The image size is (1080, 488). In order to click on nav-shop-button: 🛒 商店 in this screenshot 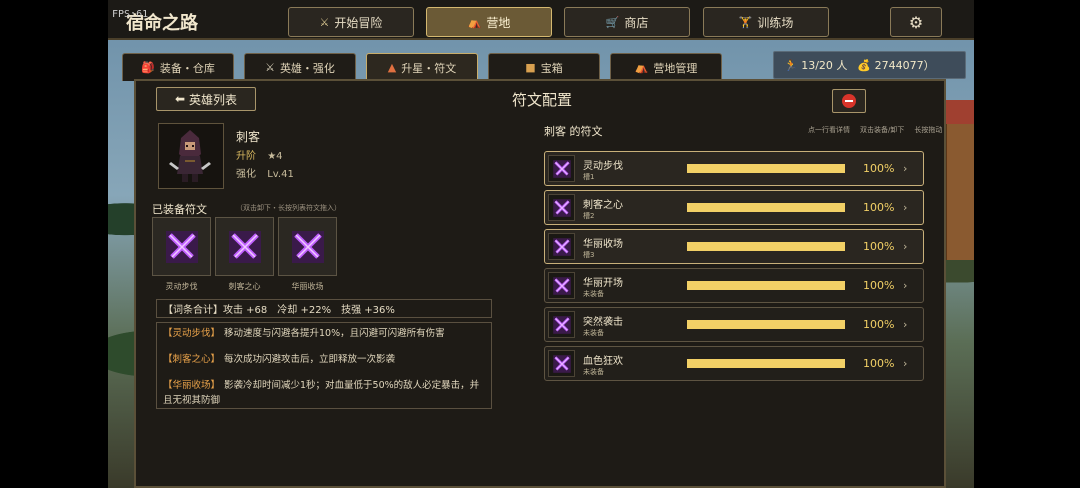, I will do `click(627, 22)`.